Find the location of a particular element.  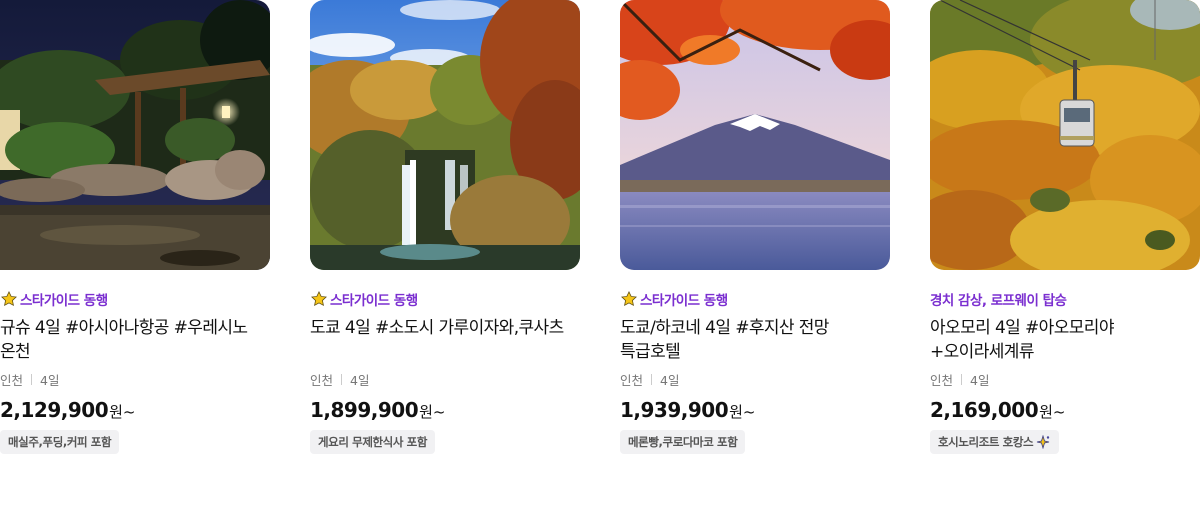

scenic-badge: 경치 감상, 로프웨이 탑승 is located at coordinates (1065, 299).